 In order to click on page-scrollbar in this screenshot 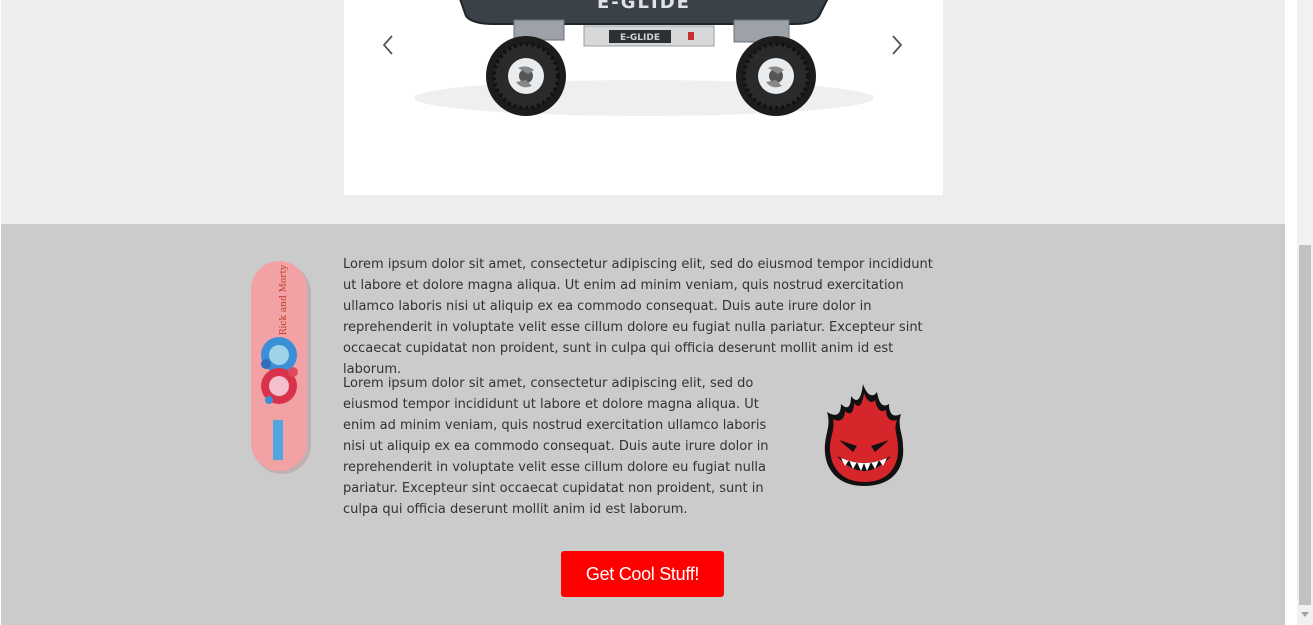, I will do `click(1305, 312)`.